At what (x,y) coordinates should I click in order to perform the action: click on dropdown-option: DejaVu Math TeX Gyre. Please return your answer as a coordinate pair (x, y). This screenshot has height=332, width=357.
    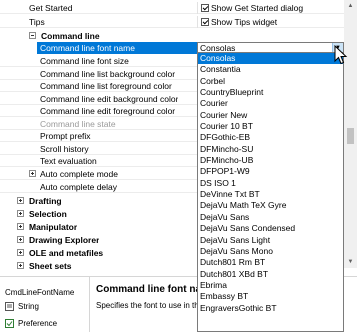
    Looking at the image, I should click on (270, 205).